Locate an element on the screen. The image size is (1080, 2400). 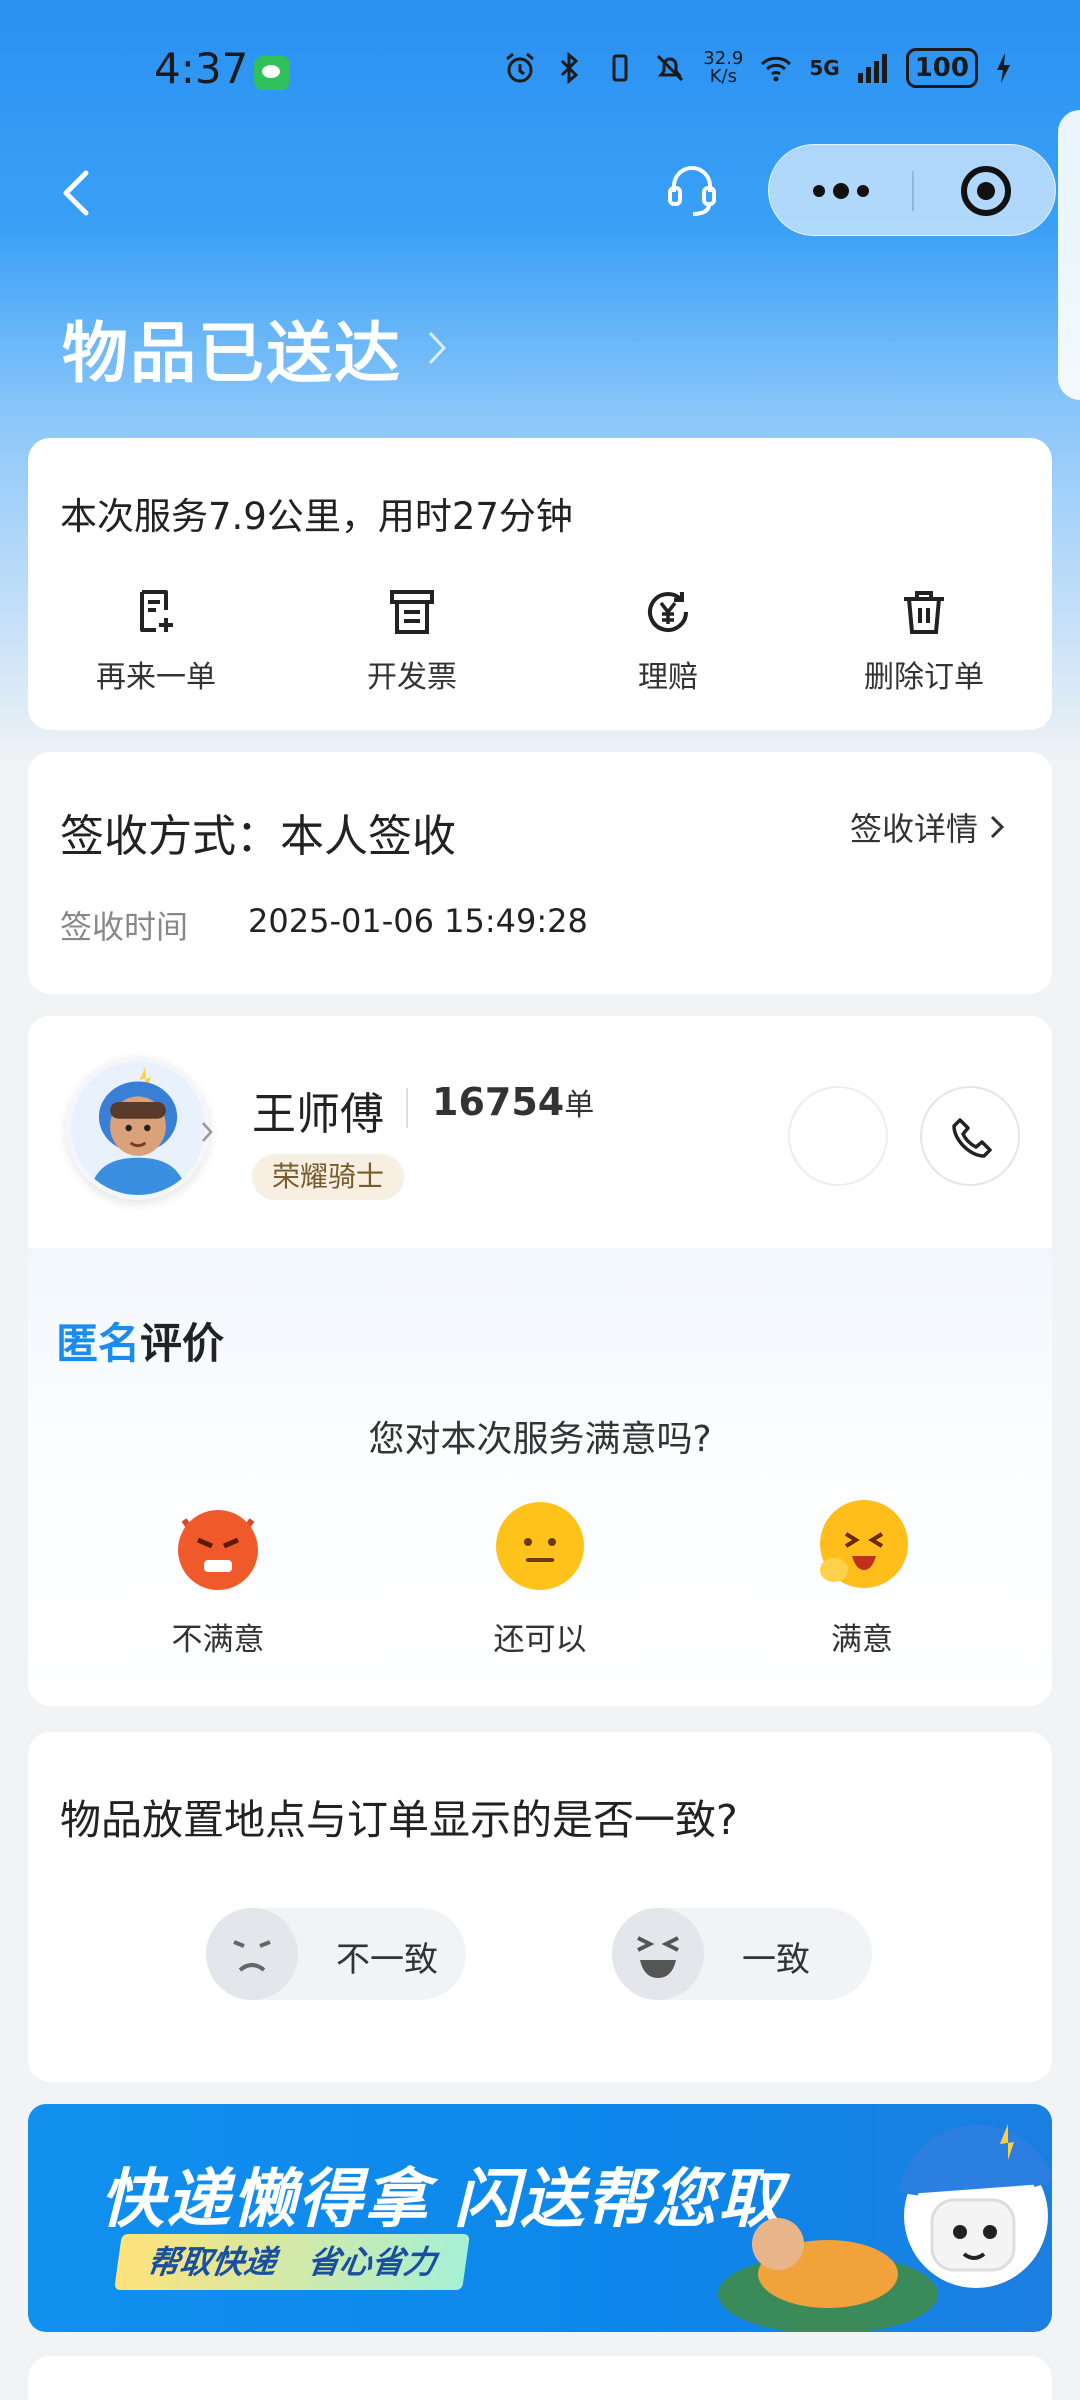
rider-name: 王师傅 is located at coordinates (318, 1114).